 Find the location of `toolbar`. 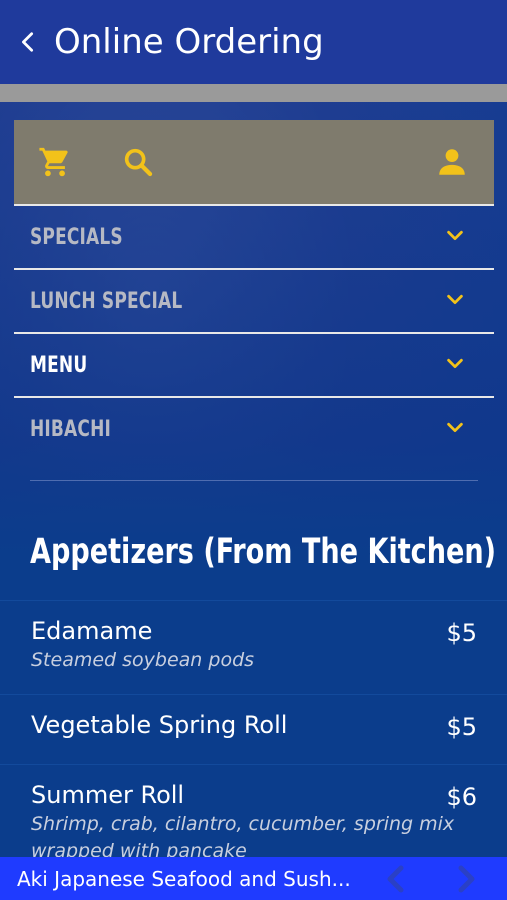

toolbar is located at coordinates (254, 162).